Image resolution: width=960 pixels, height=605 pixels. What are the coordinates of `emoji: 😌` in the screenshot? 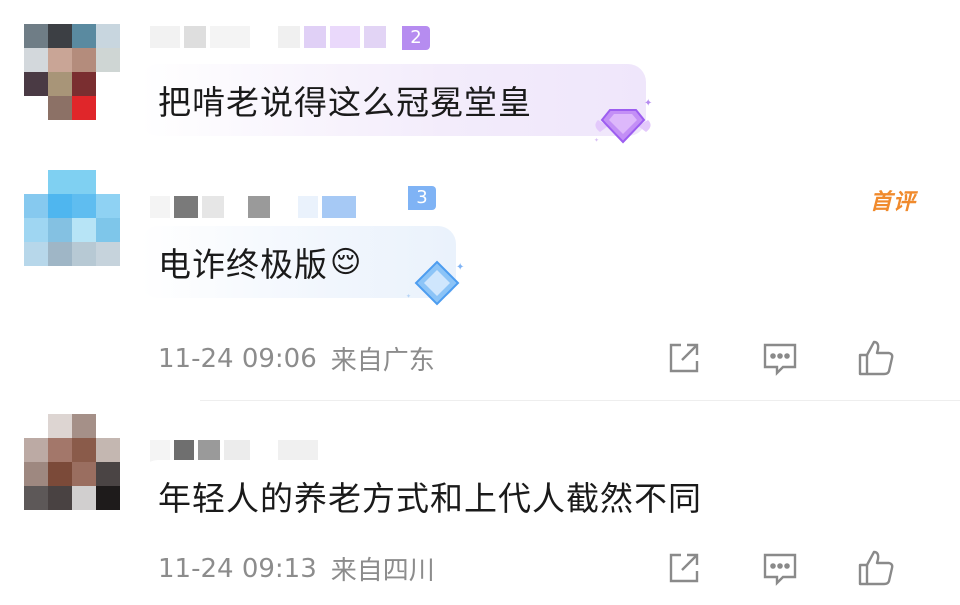 It's located at (346, 262).